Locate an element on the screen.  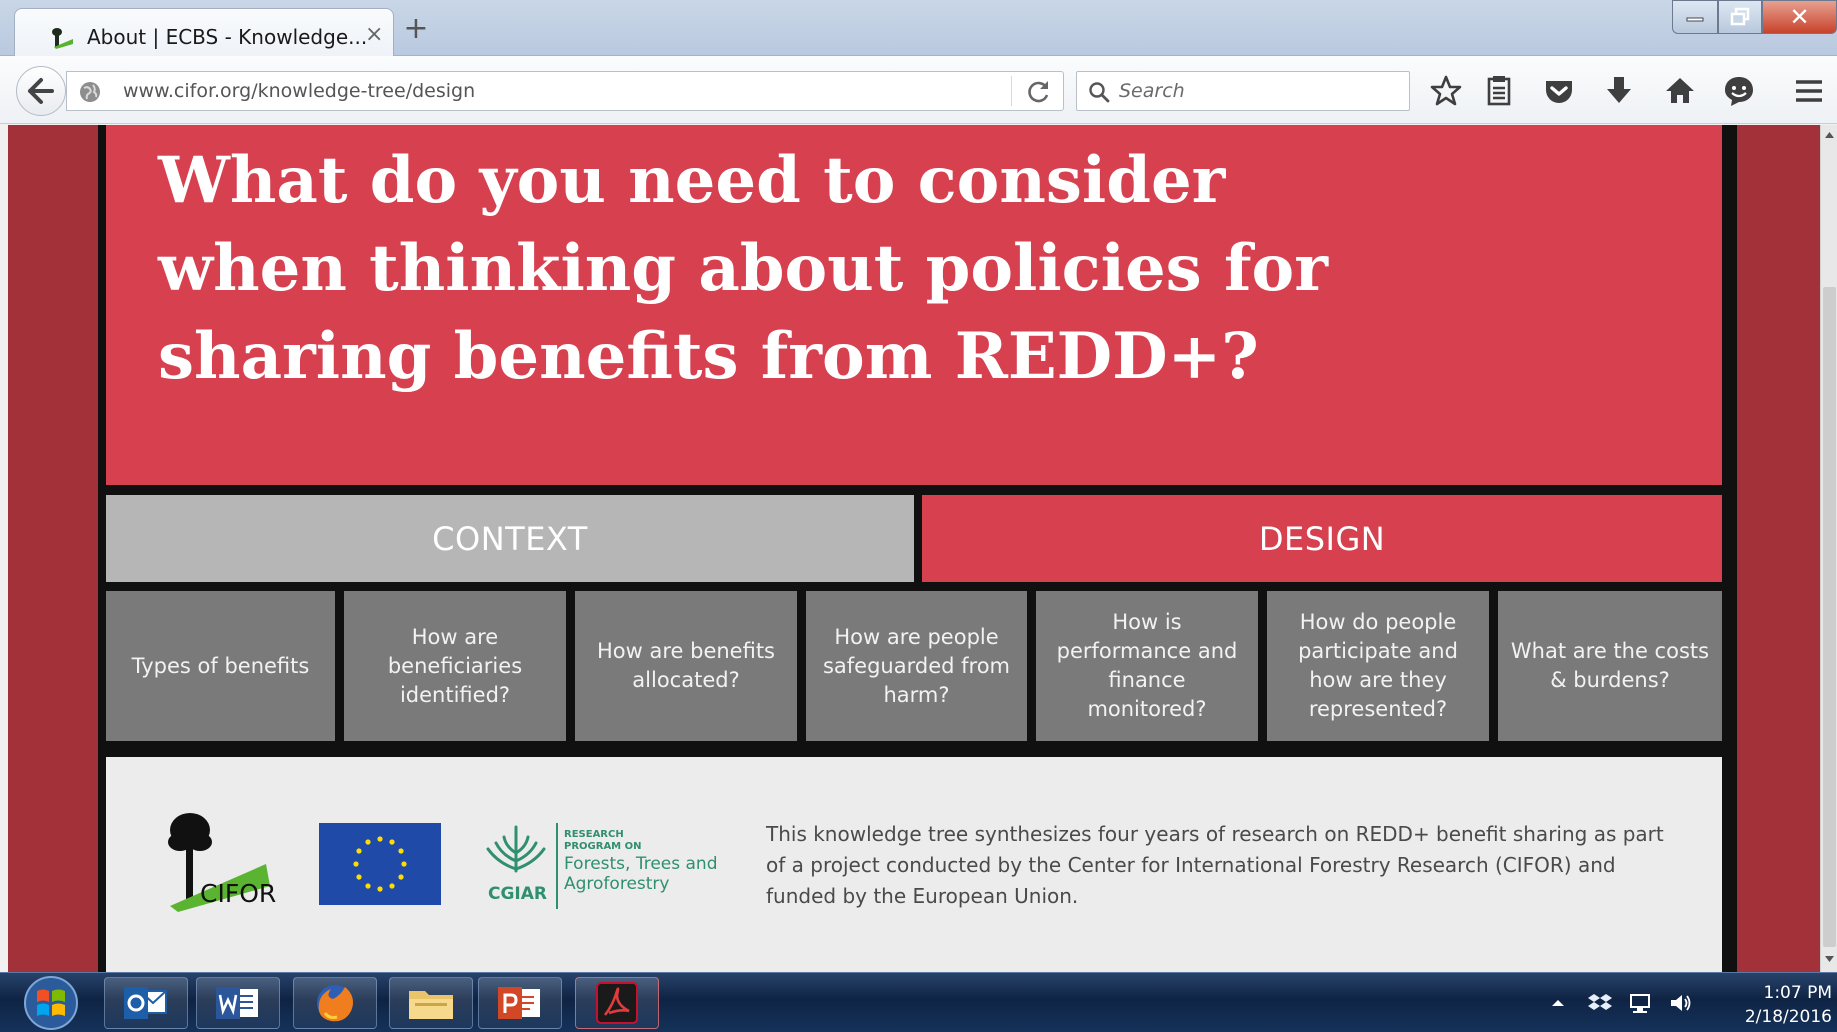
search-icon is located at coordinates (1099, 92).